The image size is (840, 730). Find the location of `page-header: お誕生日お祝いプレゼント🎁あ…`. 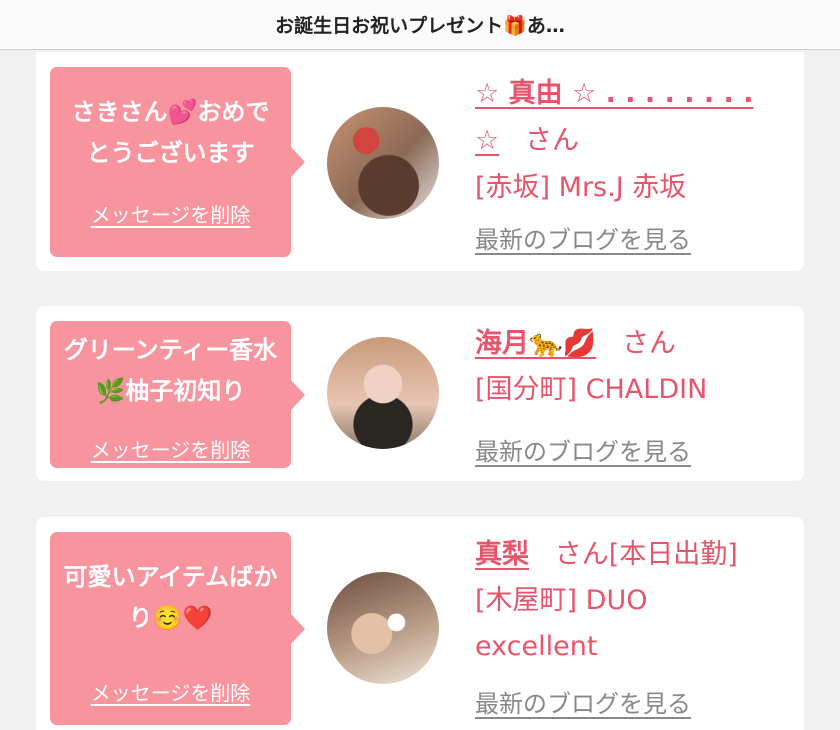

page-header: お誕生日お祝いプレゼント🎁あ… is located at coordinates (420, 25).